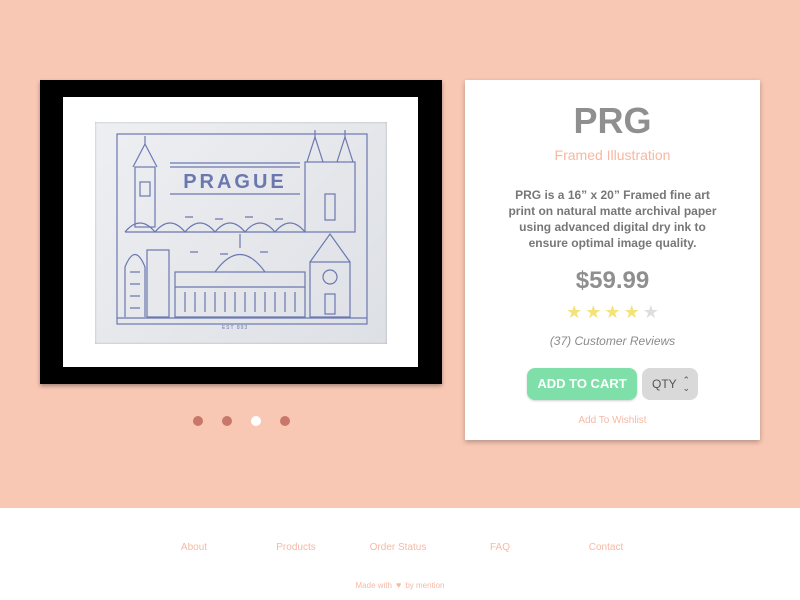 This screenshot has height=600, width=800. I want to click on rating-stars: ★ ★ ★ ★ ★, so click(612, 312).